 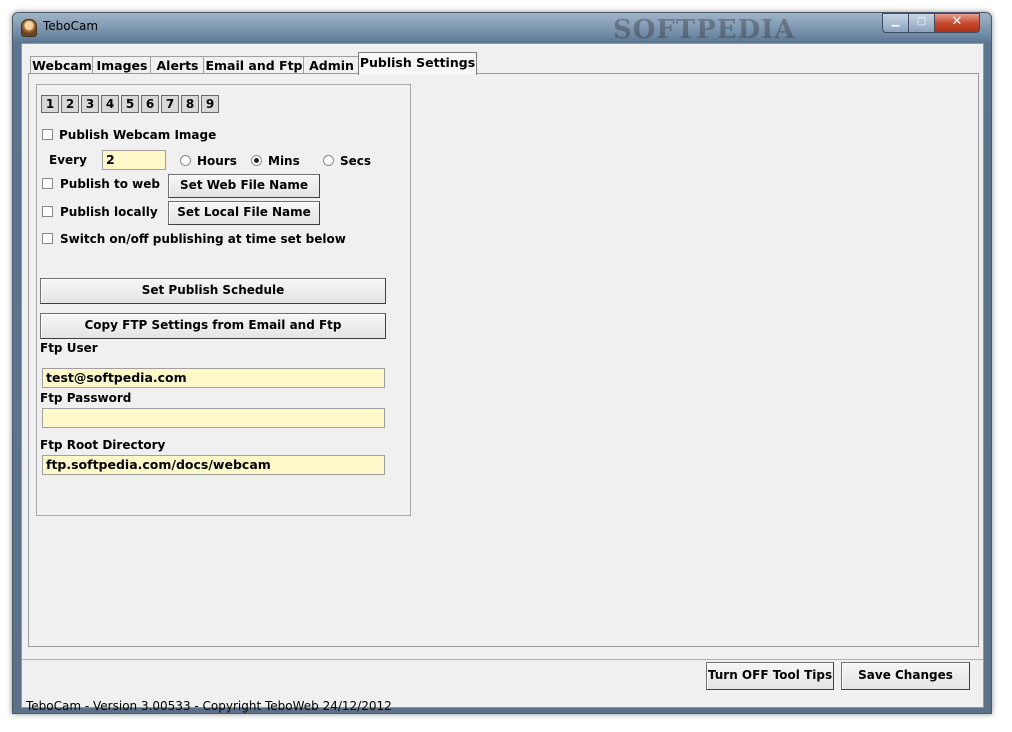 What do you see at coordinates (29, 28) in the screenshot?
I see `tebocam-app-icon` at bounding box center [29, 28].